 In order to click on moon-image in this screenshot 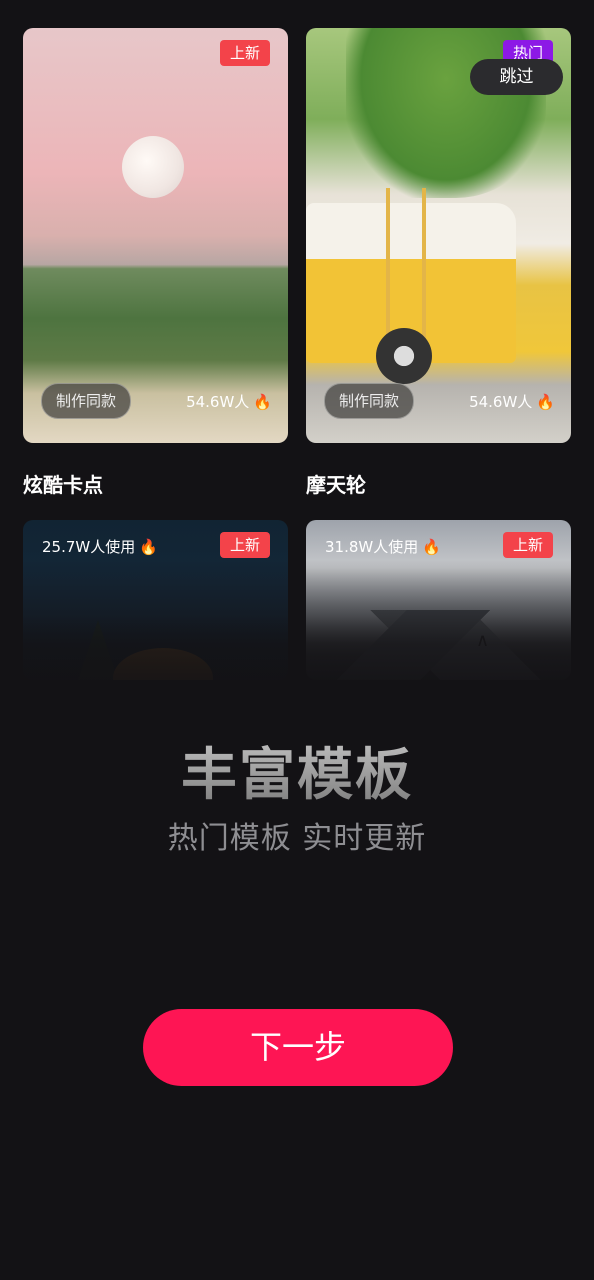, I will do `click(153, 167)`.